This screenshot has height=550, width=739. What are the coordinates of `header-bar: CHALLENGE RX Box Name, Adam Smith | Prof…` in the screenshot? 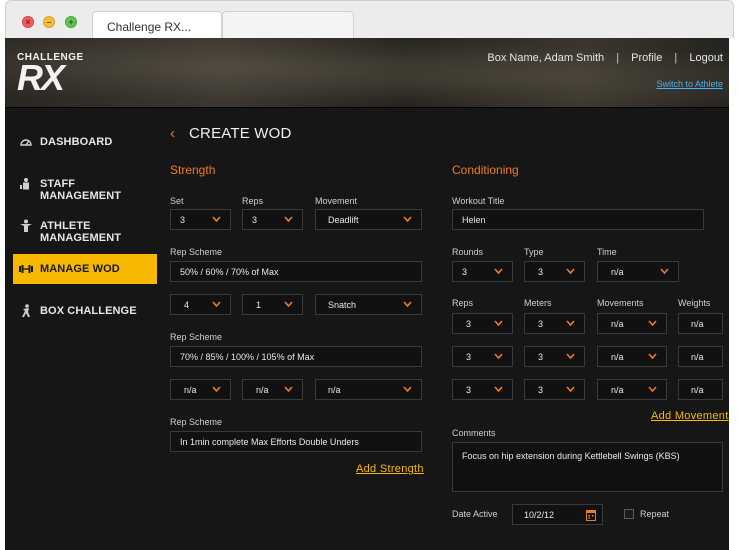 It's located at (367, 73).